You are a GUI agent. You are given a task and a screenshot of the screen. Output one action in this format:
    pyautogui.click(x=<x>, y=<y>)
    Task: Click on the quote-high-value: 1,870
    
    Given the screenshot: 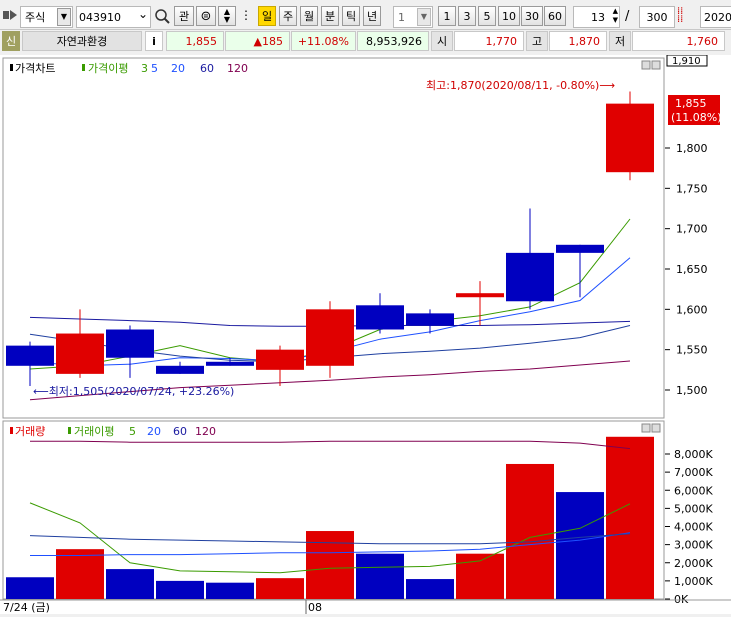 What is the action you would take?
    pyautogui.click(x=584, y=41)
    